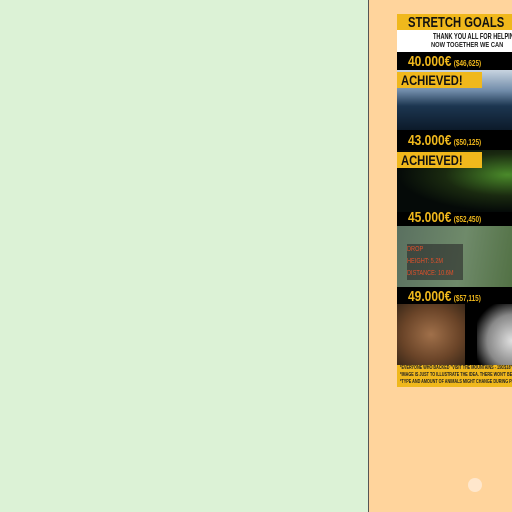  I want to click on goal-amount: 43.000€, so click(430, 140).